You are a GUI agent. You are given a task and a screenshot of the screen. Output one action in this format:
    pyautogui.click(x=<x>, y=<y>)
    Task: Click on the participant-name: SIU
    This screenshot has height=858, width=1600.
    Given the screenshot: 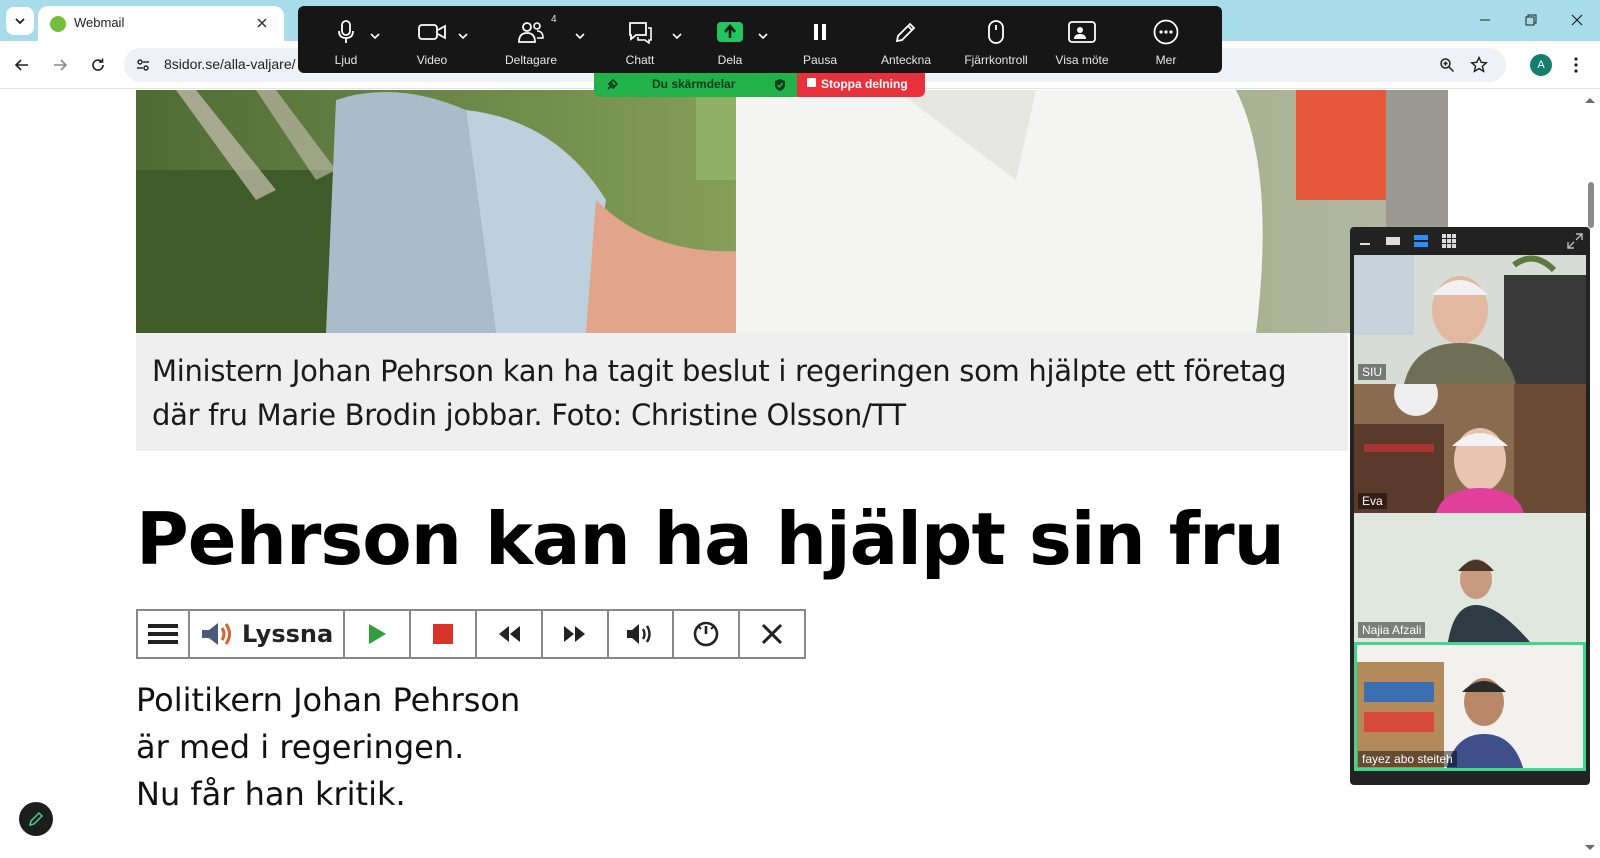 What is the action you would take?
    pyautogui.click(x=1372, y=372)
    